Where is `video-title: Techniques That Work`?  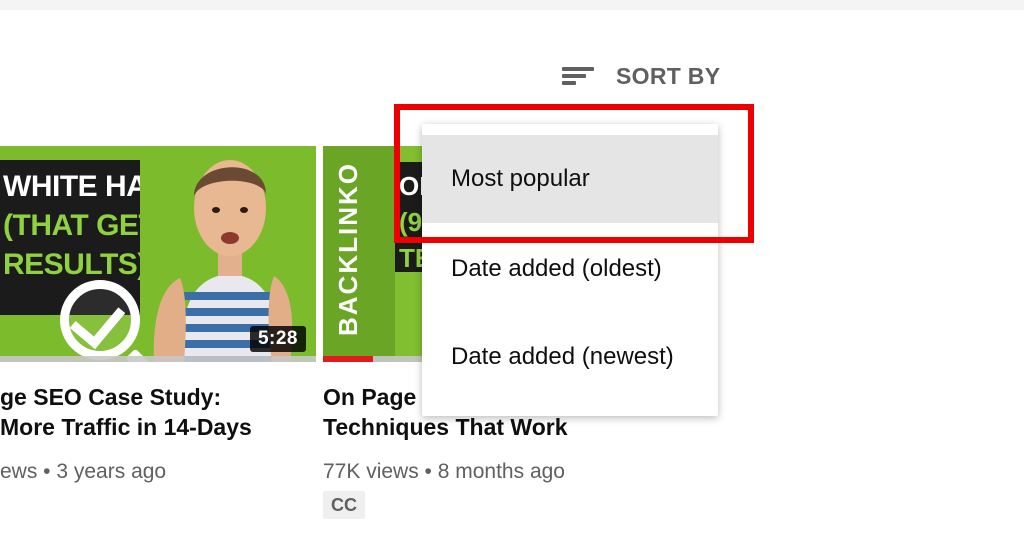
video-title: Techniques That Work is located at coordinates (445, 427).